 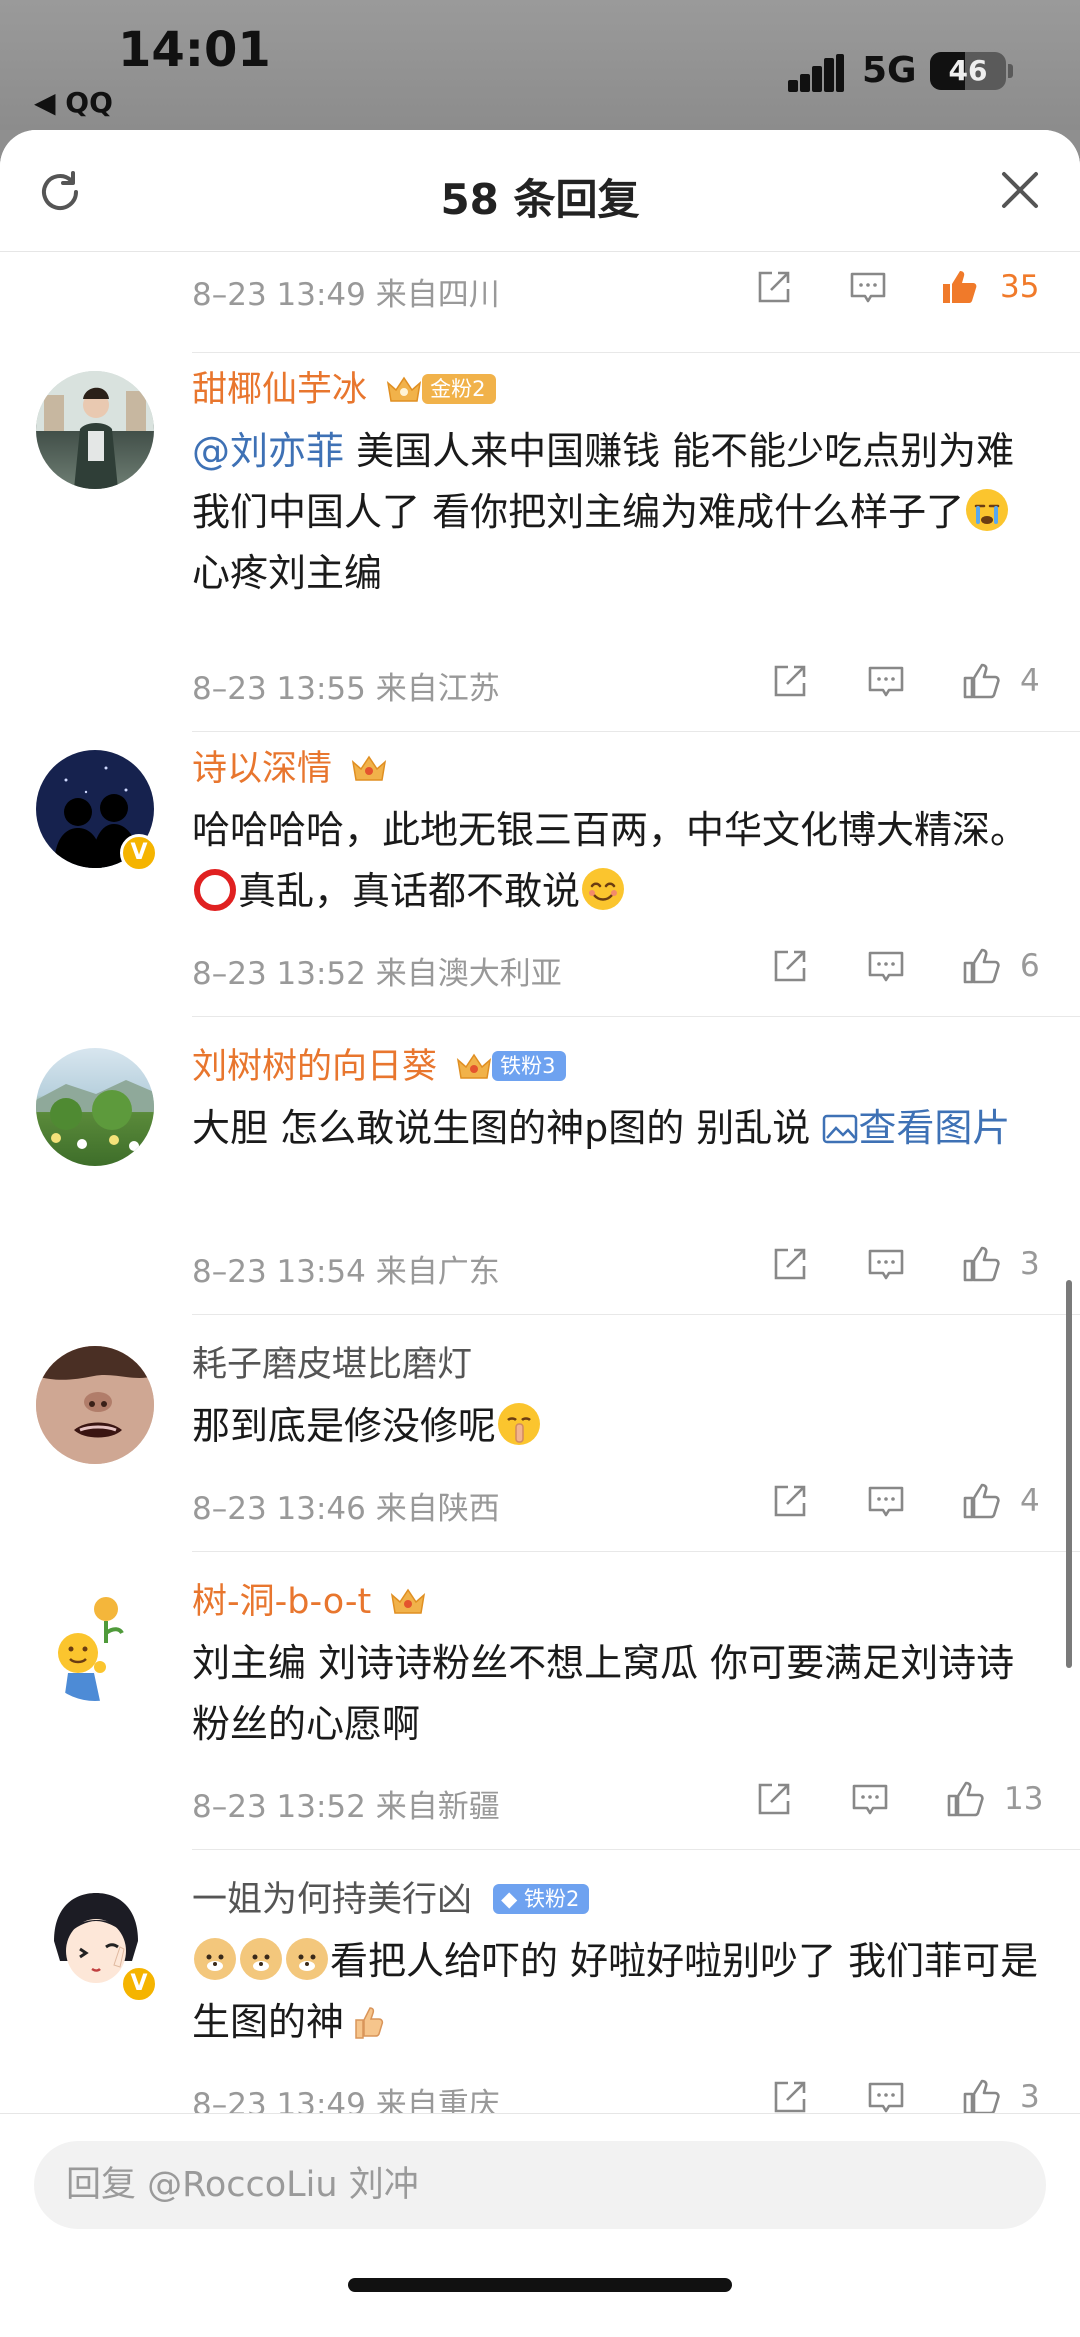 I want to click on comment-meta-text: 8–23 13:46 来自陕西, so click(x=346, y=1509).